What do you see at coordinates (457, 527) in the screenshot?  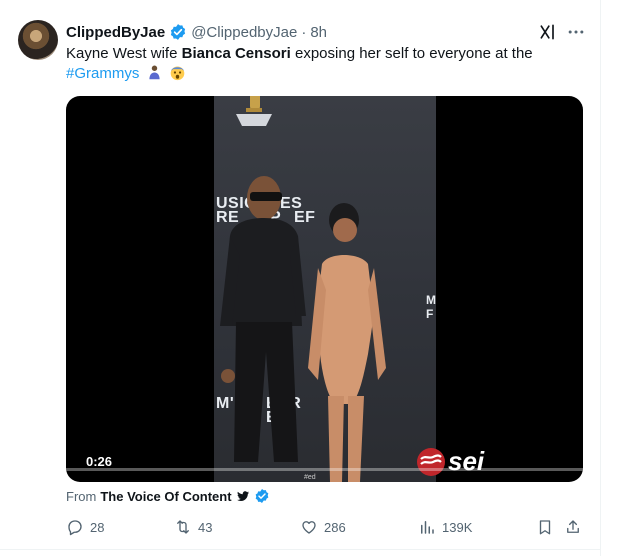 I see `views-count: 139K` at bounding box center [457, 527].